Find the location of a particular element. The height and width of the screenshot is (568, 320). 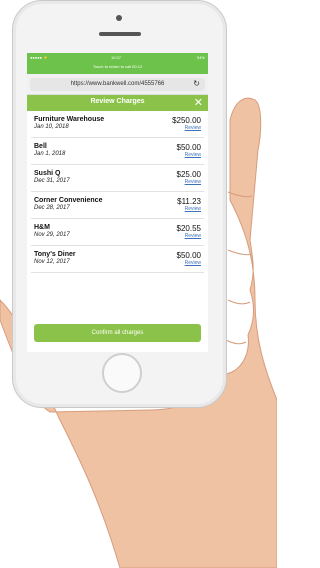

charge-row: H&M Nov 29, 2017 $20.55 Review is located at coordinates (117, 232).